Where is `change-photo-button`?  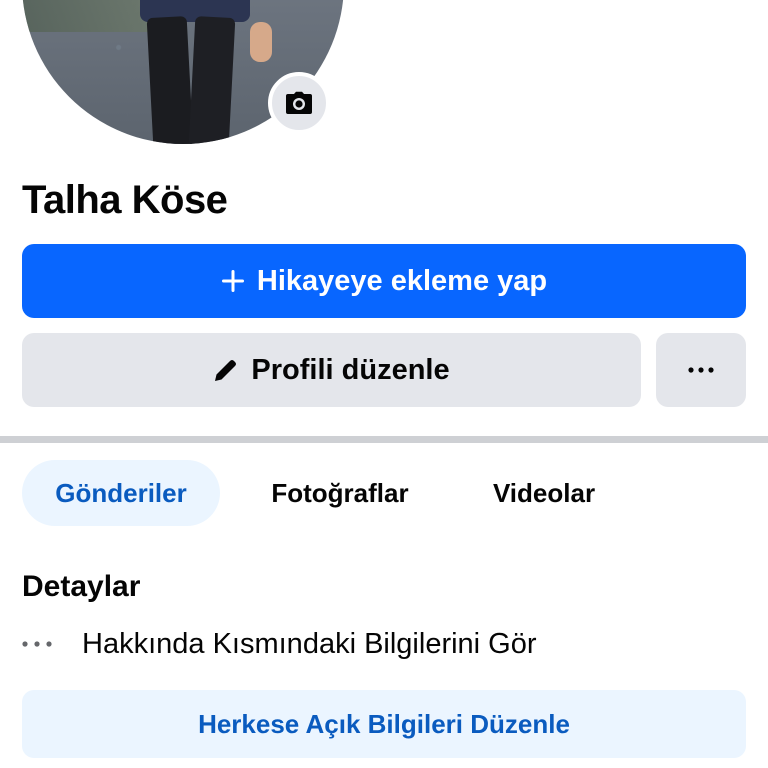
change-photo-button is located at coordinates (299, 103).